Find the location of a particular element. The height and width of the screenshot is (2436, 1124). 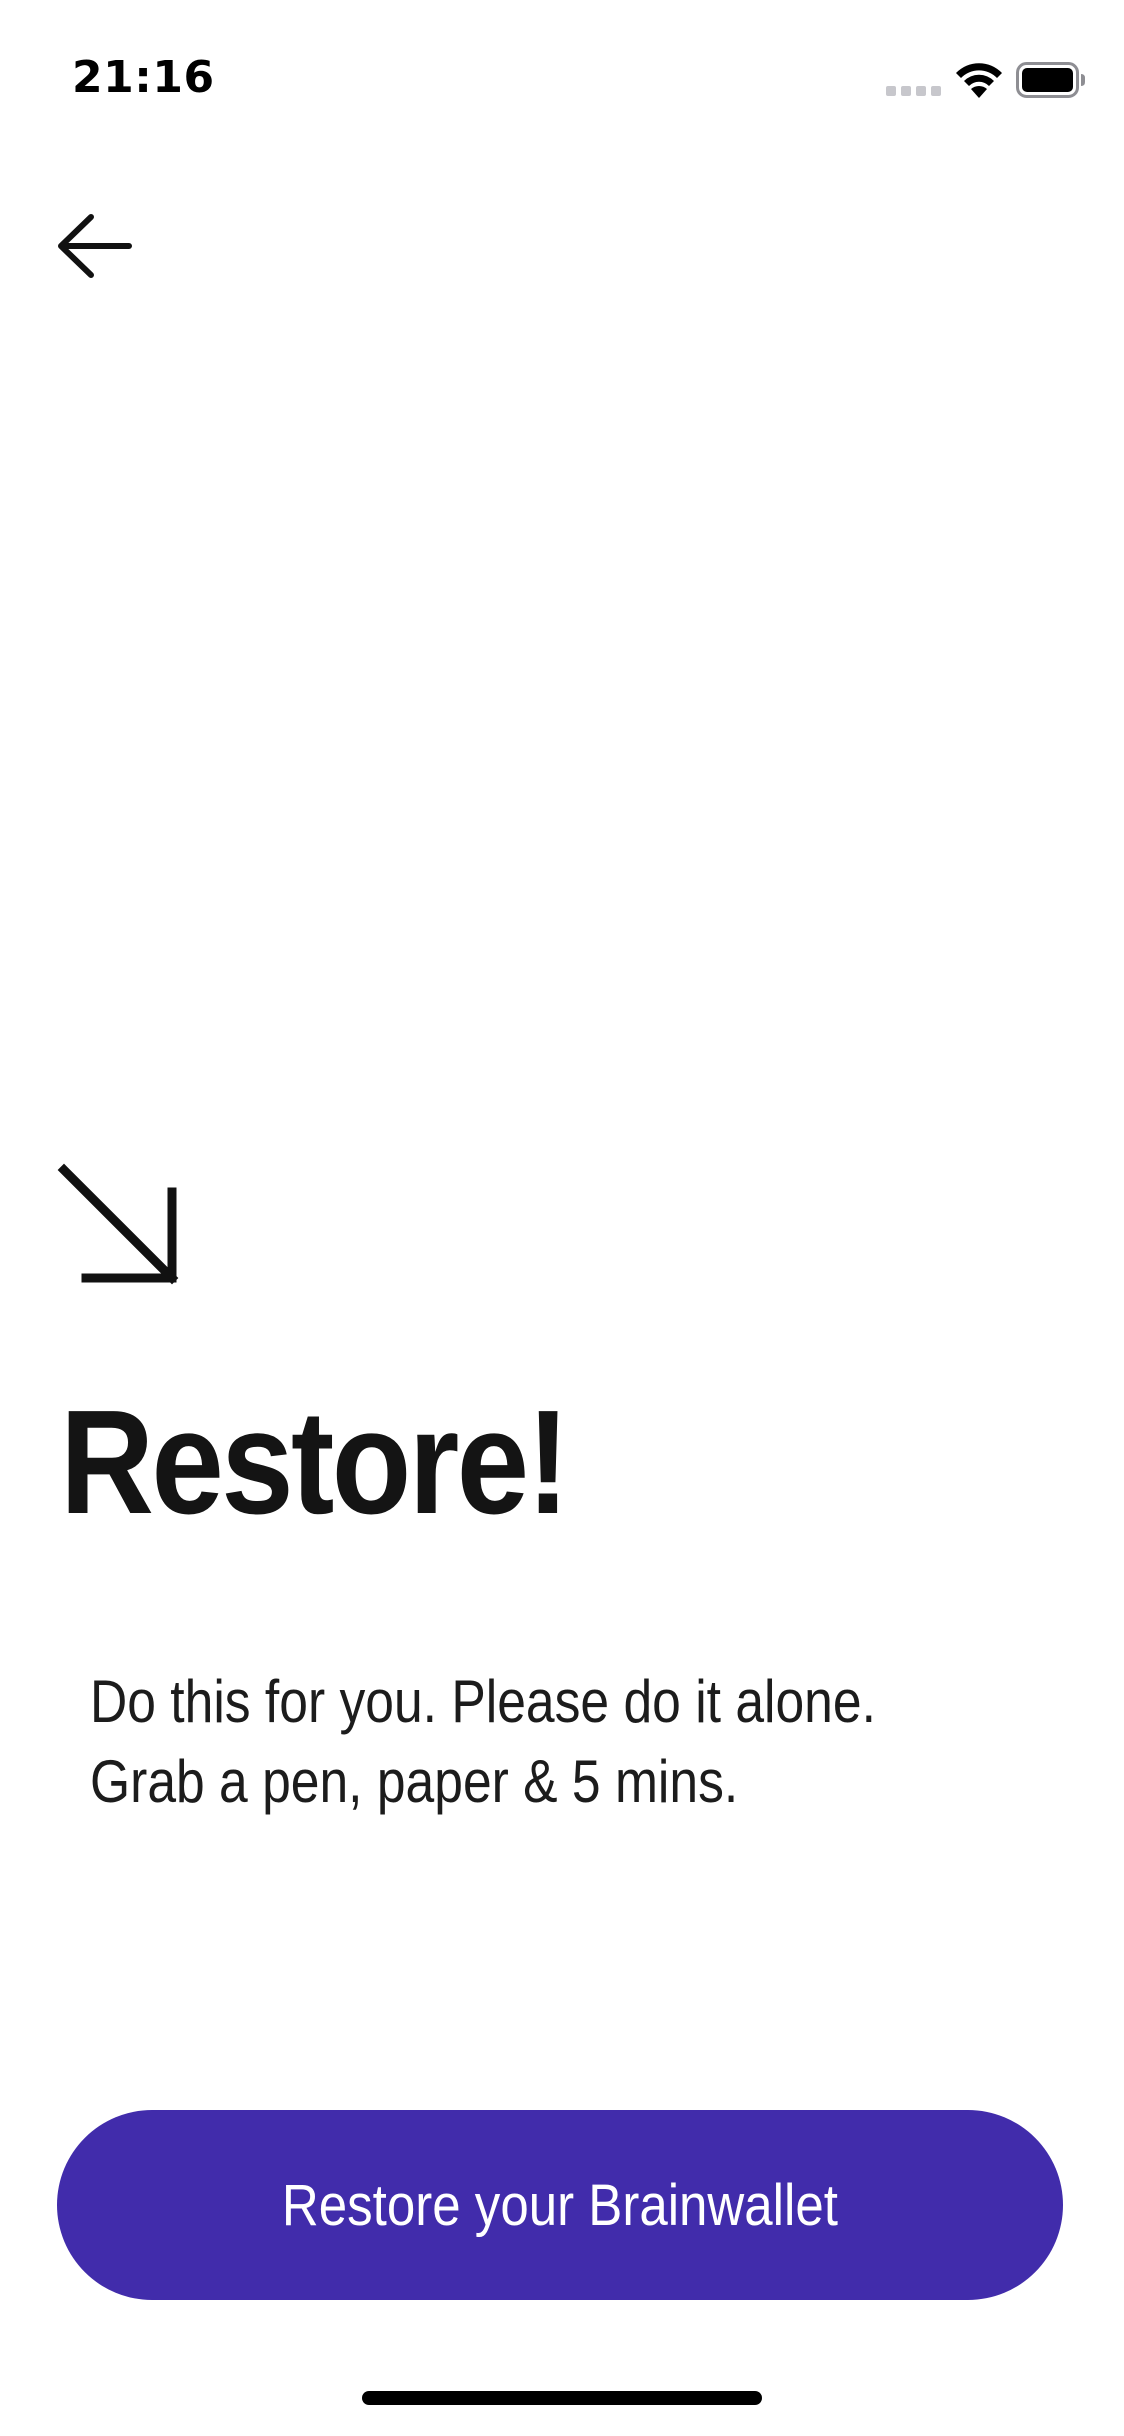

status-bar: 21:16 is located at coordinates (562, 70).